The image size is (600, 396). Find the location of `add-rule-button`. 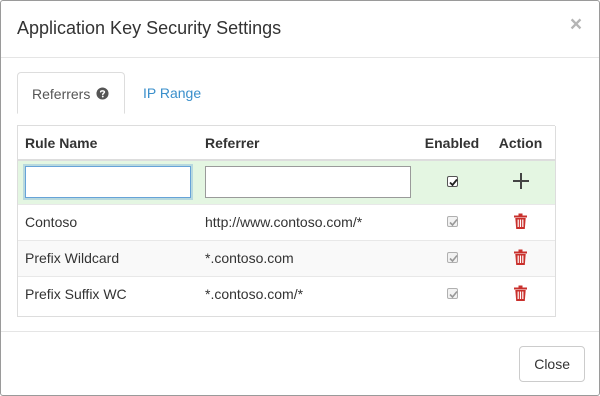

add-rule-button is located at coordinates (521, 182).